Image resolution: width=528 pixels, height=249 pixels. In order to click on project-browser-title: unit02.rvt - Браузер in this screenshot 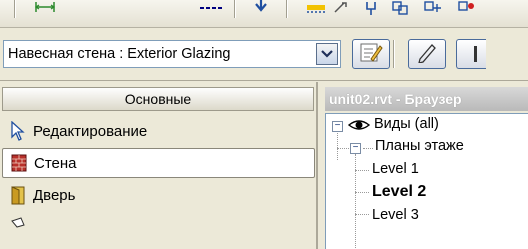, I will do `click(426, 99)`.